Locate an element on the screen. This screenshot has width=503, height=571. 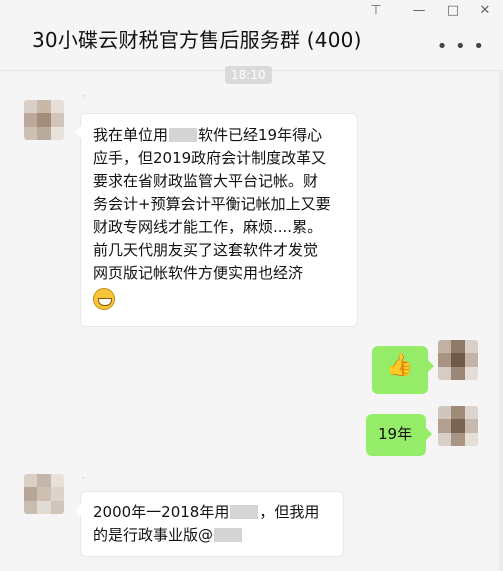
pin-icon: ⊤ is located at coordinates (376, 11).